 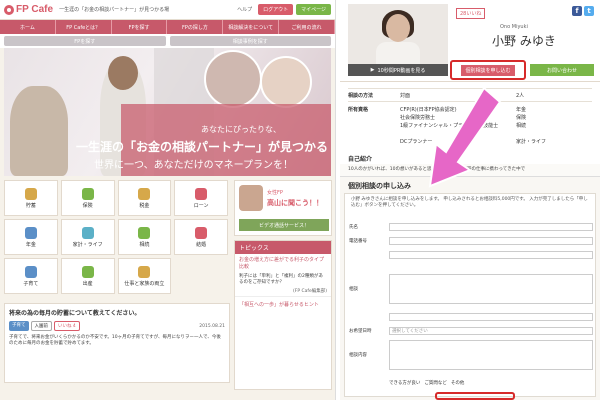 What do you see at coordinates (19, 326) in the screenshot?
I see `tag-childcare: 子育て` at bounding box center [19, 326].